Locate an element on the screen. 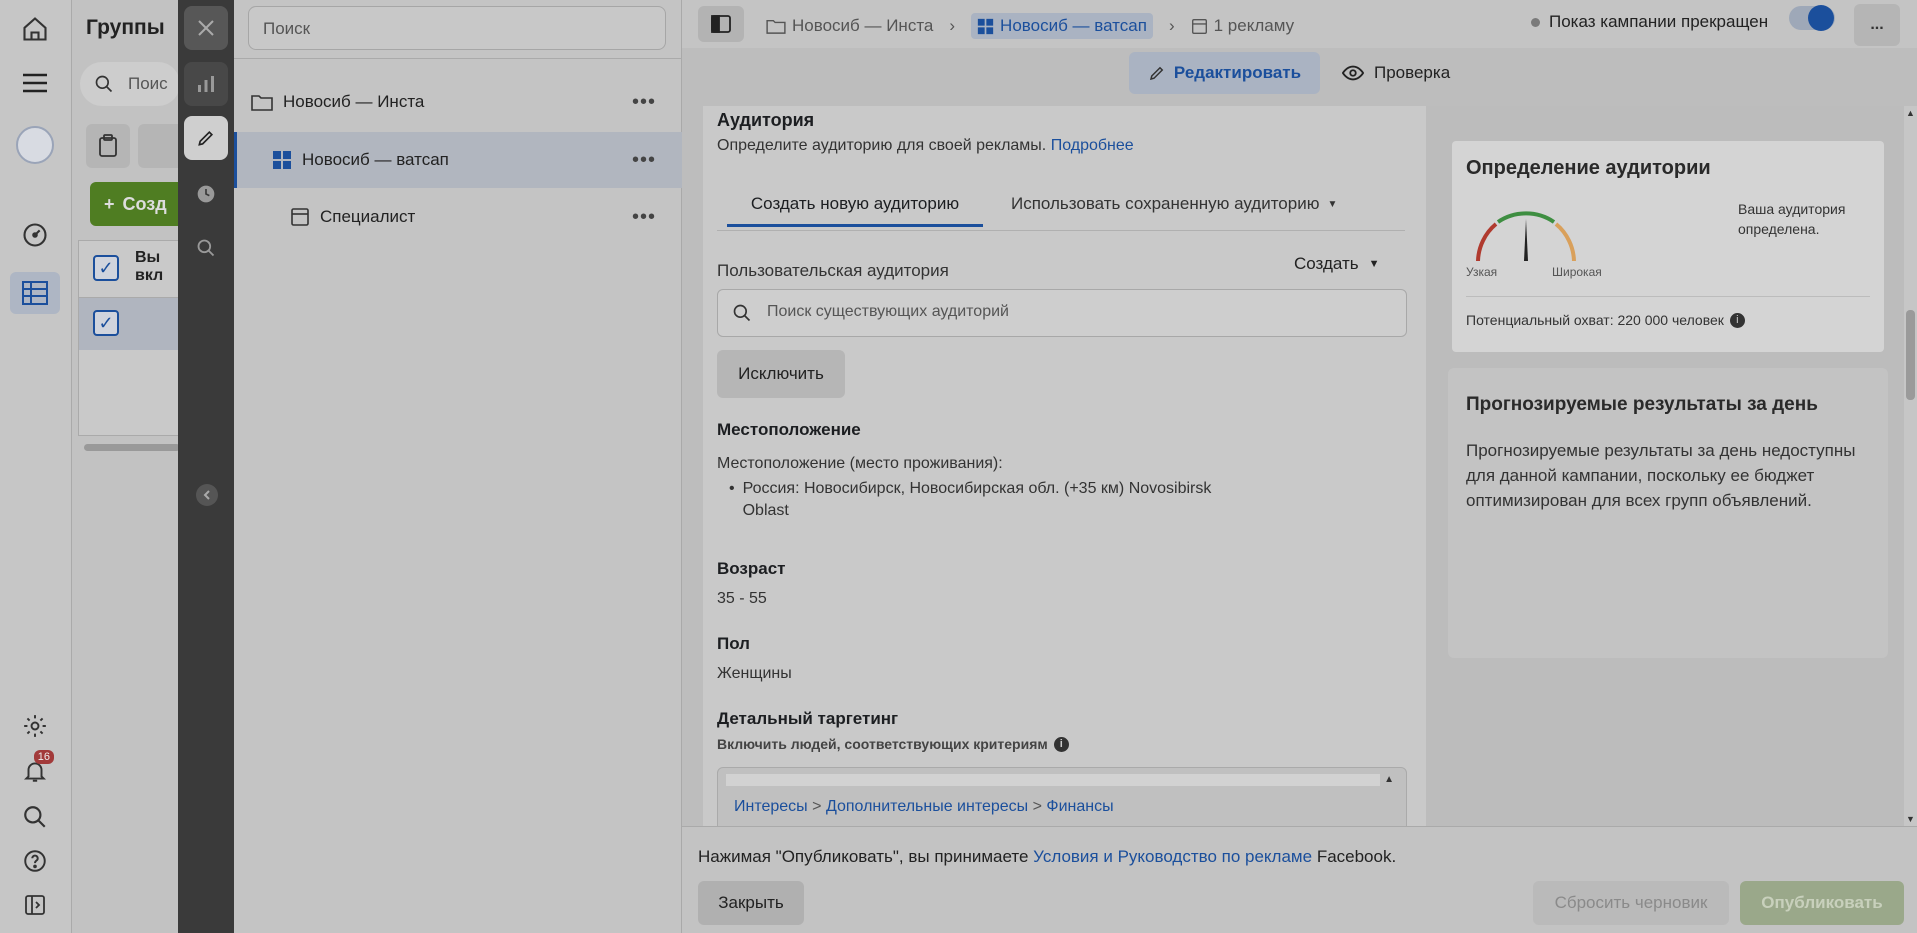 This screenshot has height=933, width=1917. close-button: Закрыть is located at coordinates (751, 903).